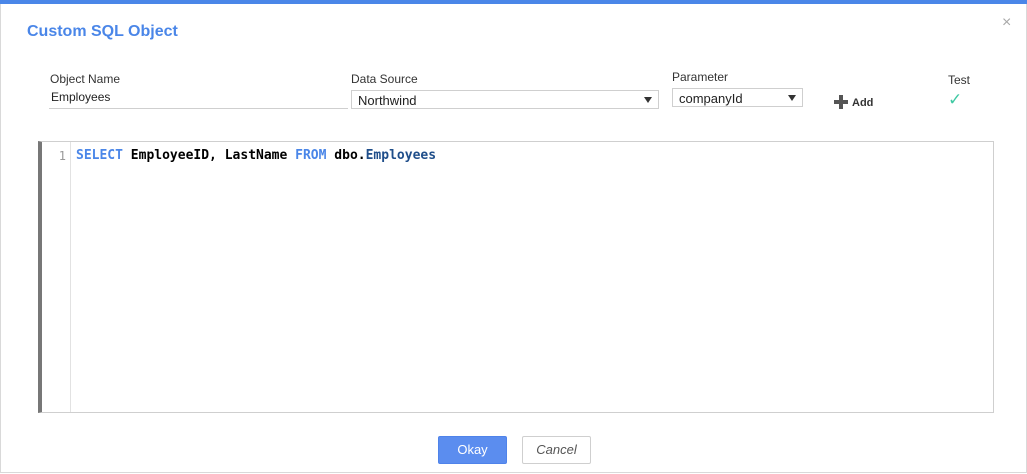  Describe the element at coordinates (99, 155) in the screenshot. I see `sql-keyword-select: SELECT` at that location.